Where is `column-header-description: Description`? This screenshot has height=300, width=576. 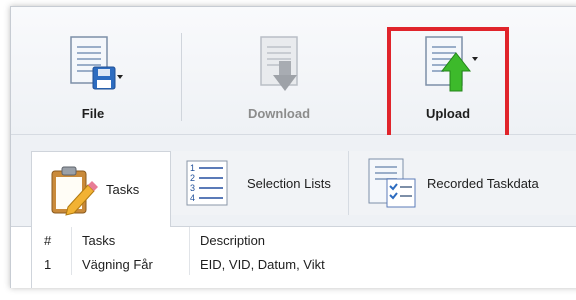 column-header-description: Description is located at coordinates (383, 240).